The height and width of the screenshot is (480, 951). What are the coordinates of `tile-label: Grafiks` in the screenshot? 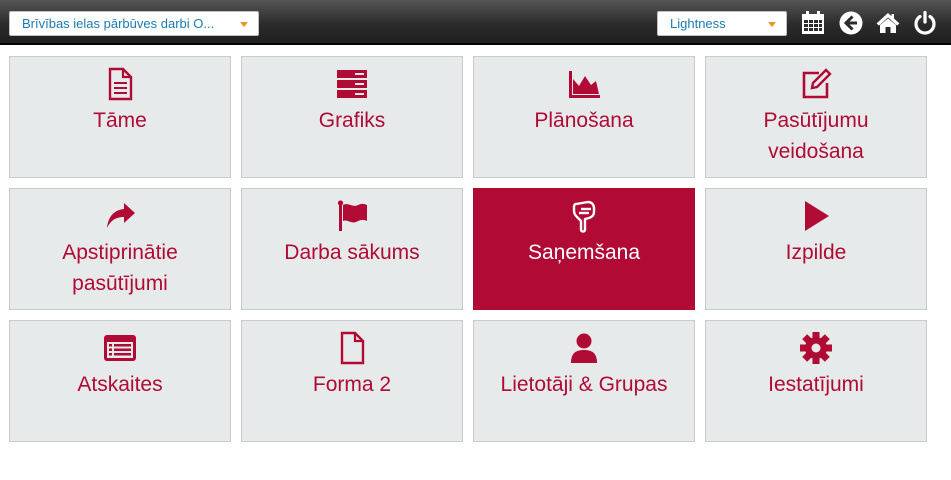 It's located at (352, 120).